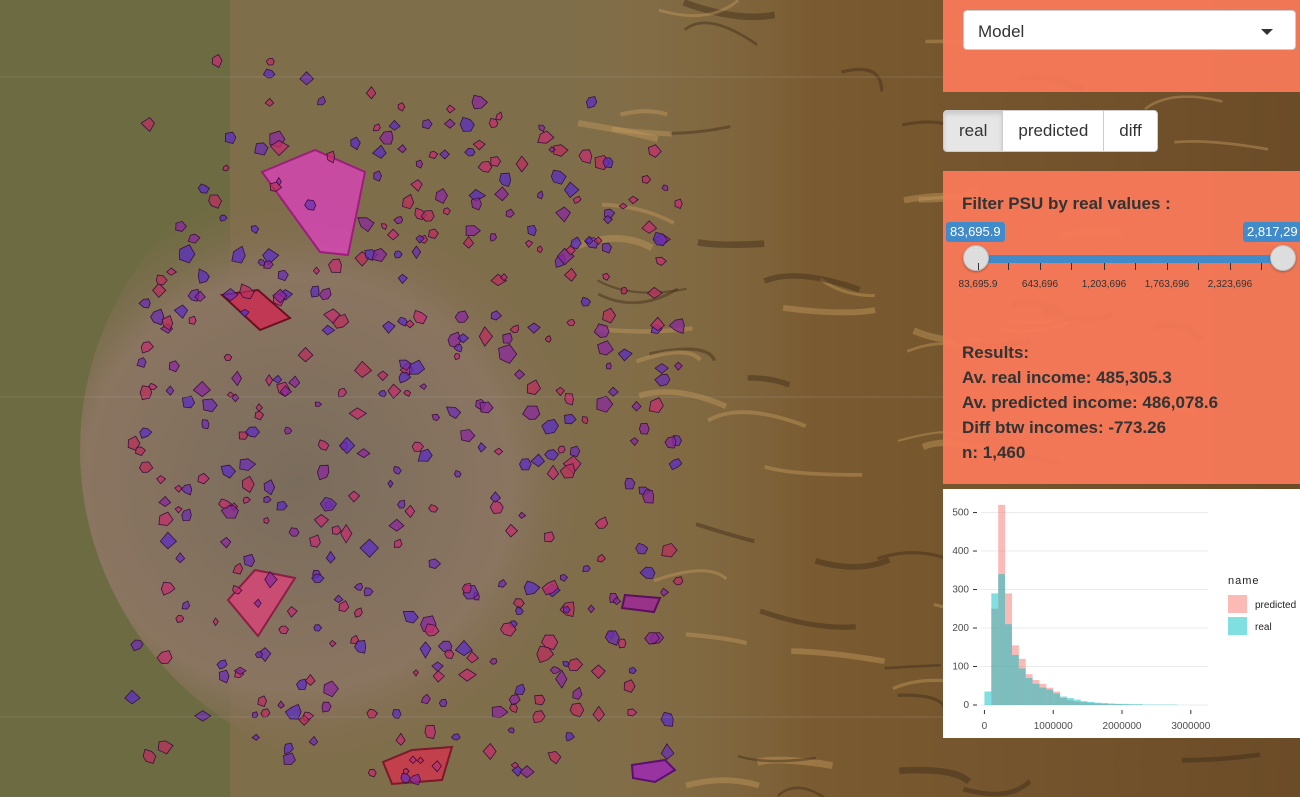 This screenshot has height=797, width=1300. I want to click on view-toggle-group: real predicted diff, so click(1050, 131).